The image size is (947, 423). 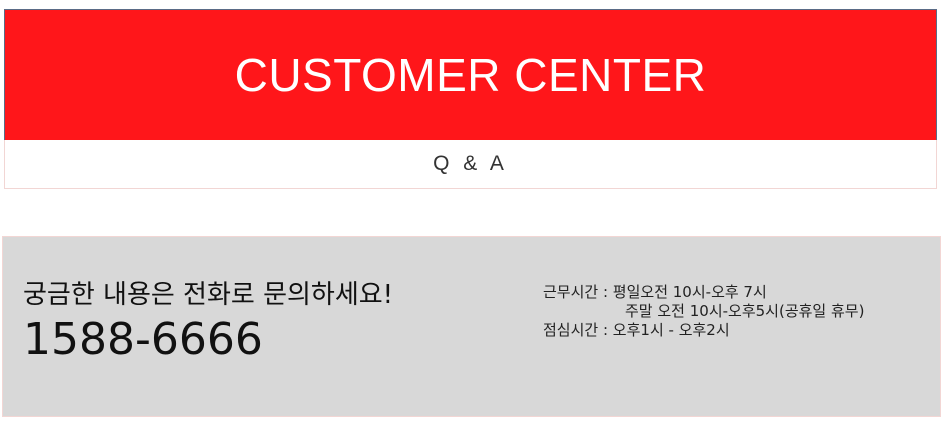 I want to click on work-hours-label: 근무시간 :, so click(x=576, y=292).